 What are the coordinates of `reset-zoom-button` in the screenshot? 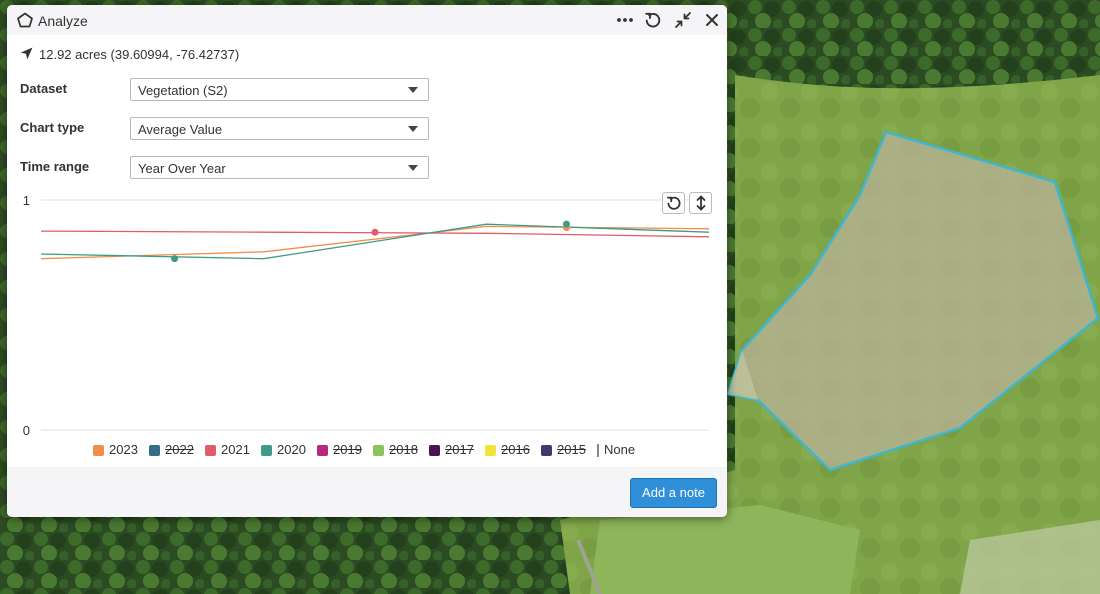 It's located at (673, 203).